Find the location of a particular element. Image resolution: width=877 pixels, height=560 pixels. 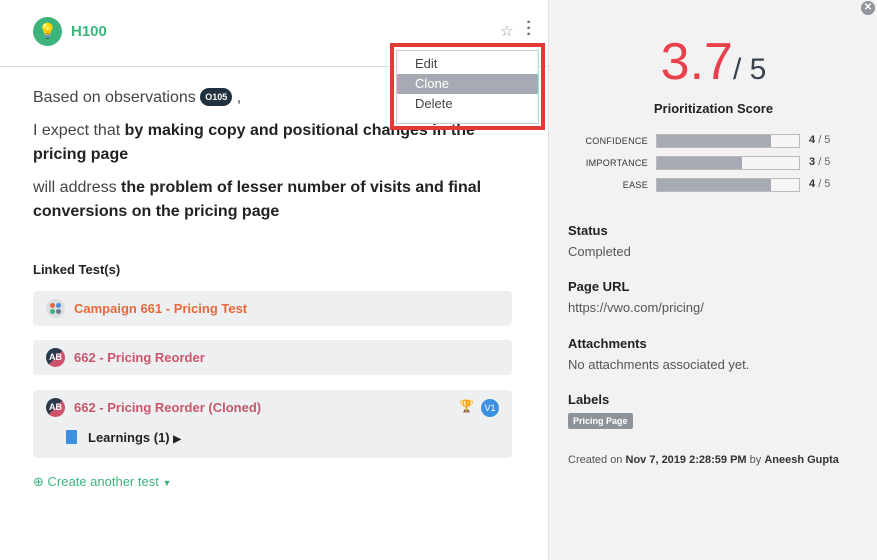

labels-label: Labels is located at coordinates (589, 399).